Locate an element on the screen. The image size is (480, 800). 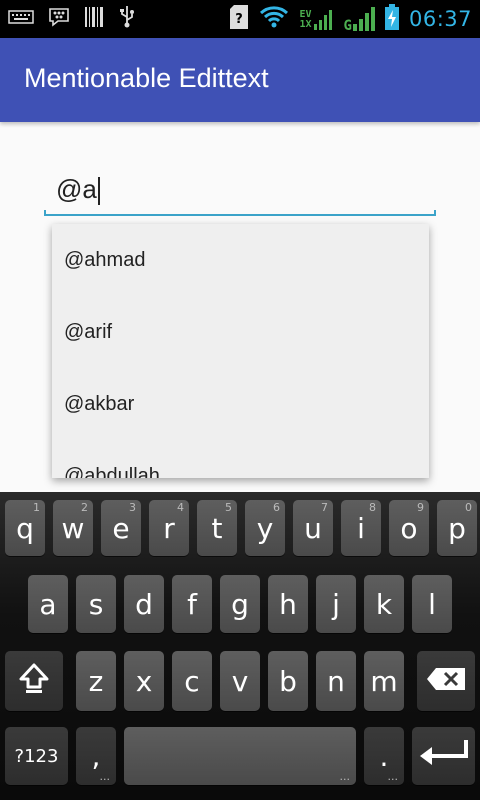
key-hint: 1 is located at coordinates (36, 507).